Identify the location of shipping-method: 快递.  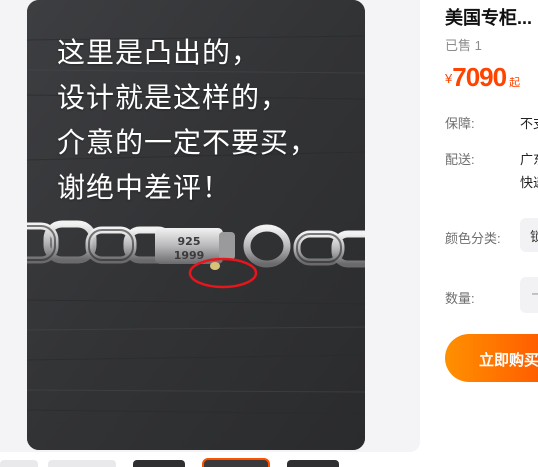
(529, 182).